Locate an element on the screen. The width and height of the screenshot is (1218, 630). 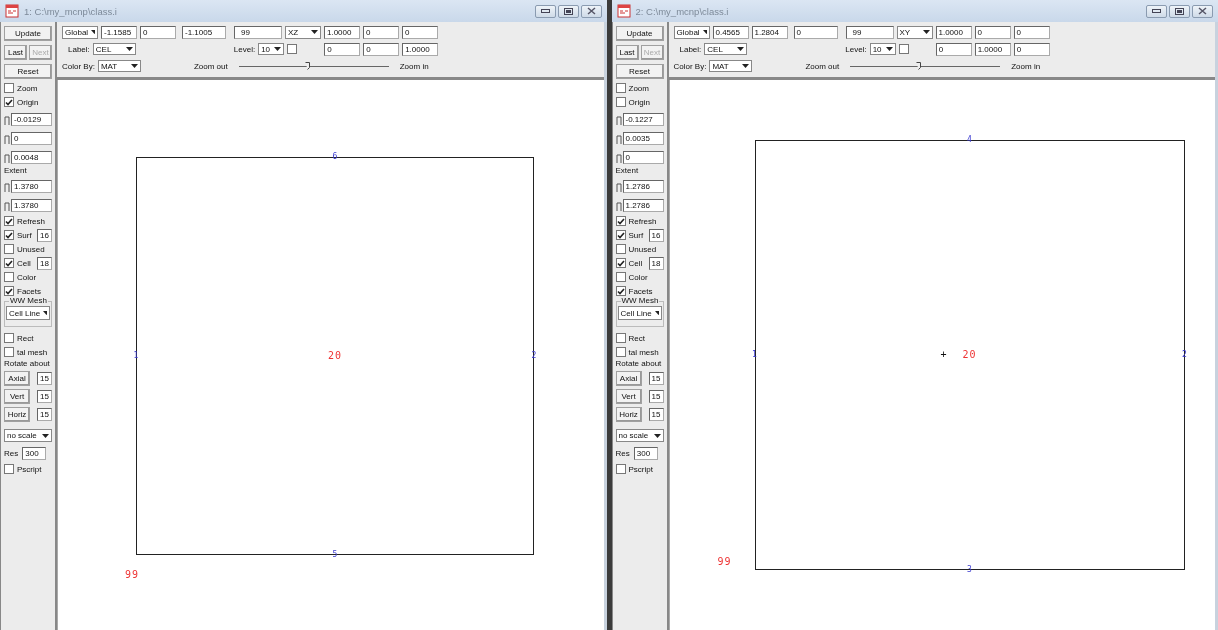
coordinate-field: 0.4565 is located at coordinates (730, 32).